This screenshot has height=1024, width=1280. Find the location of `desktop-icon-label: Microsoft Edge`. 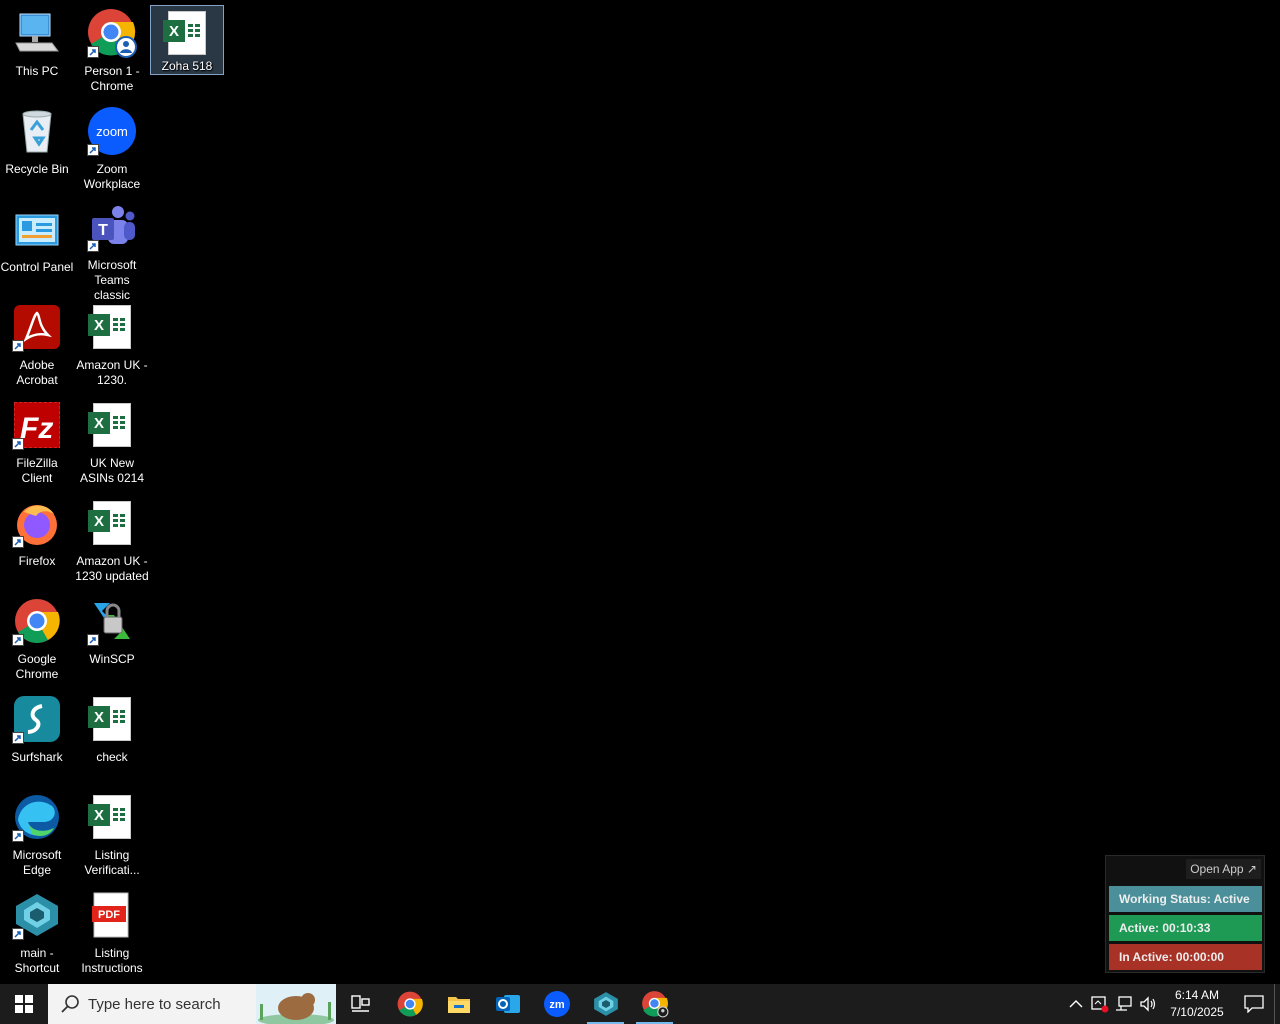

desktop-icon-label: Microsoft Edge is located at coordinates (37, 862).